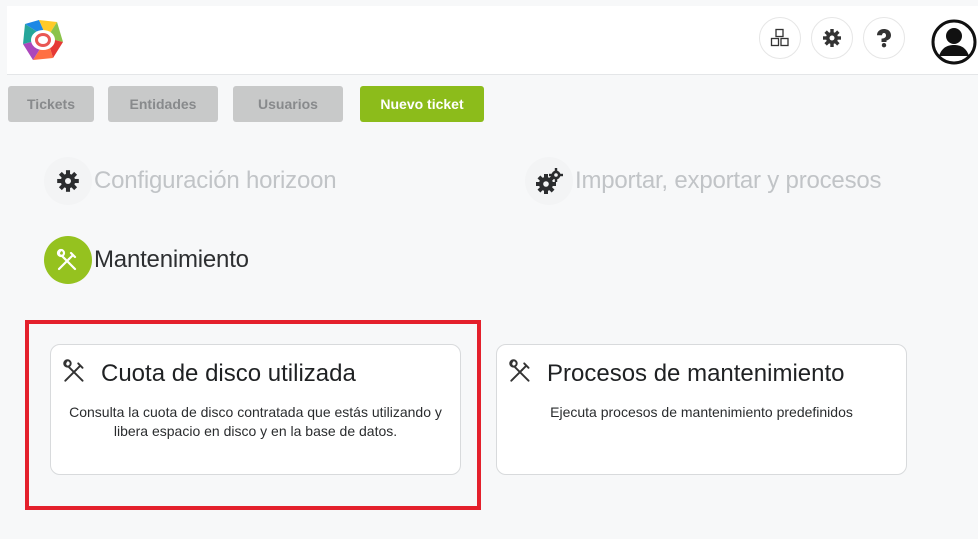  What do you see at coordinates (696, 373) in the screenshot?
I see `card-title: Procesos de mantenimiento` at bounding box center [696, 373].